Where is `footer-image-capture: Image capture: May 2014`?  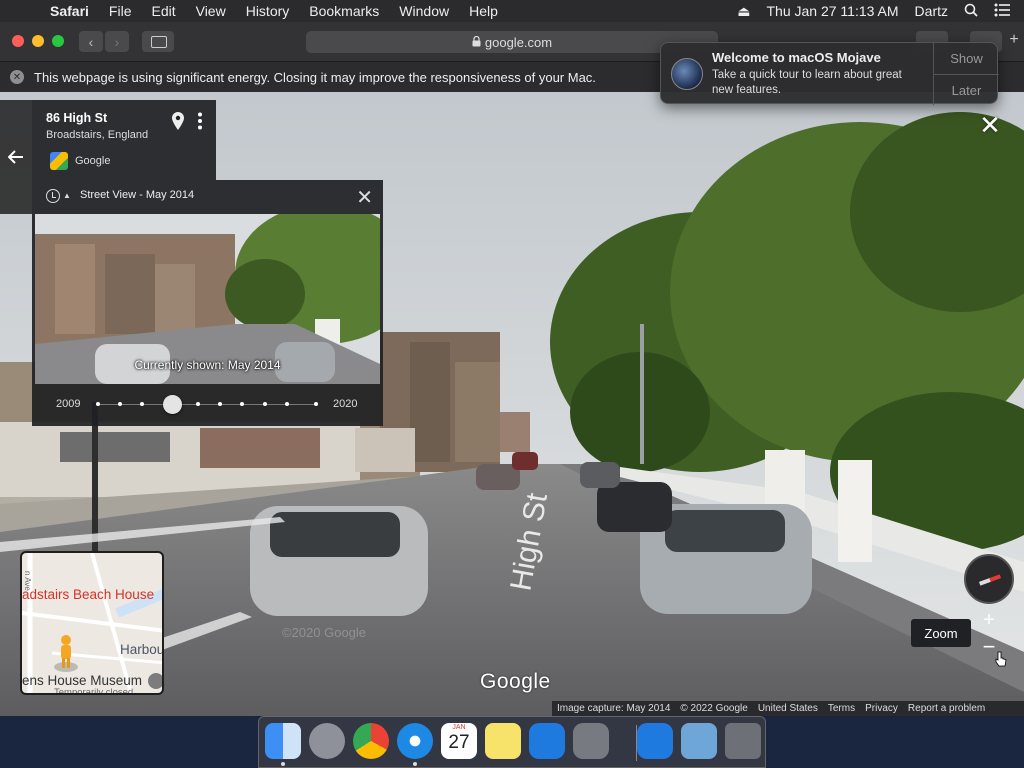 footer-image-capture: Image capture: May 2014 is located at coordinates (614, 708).